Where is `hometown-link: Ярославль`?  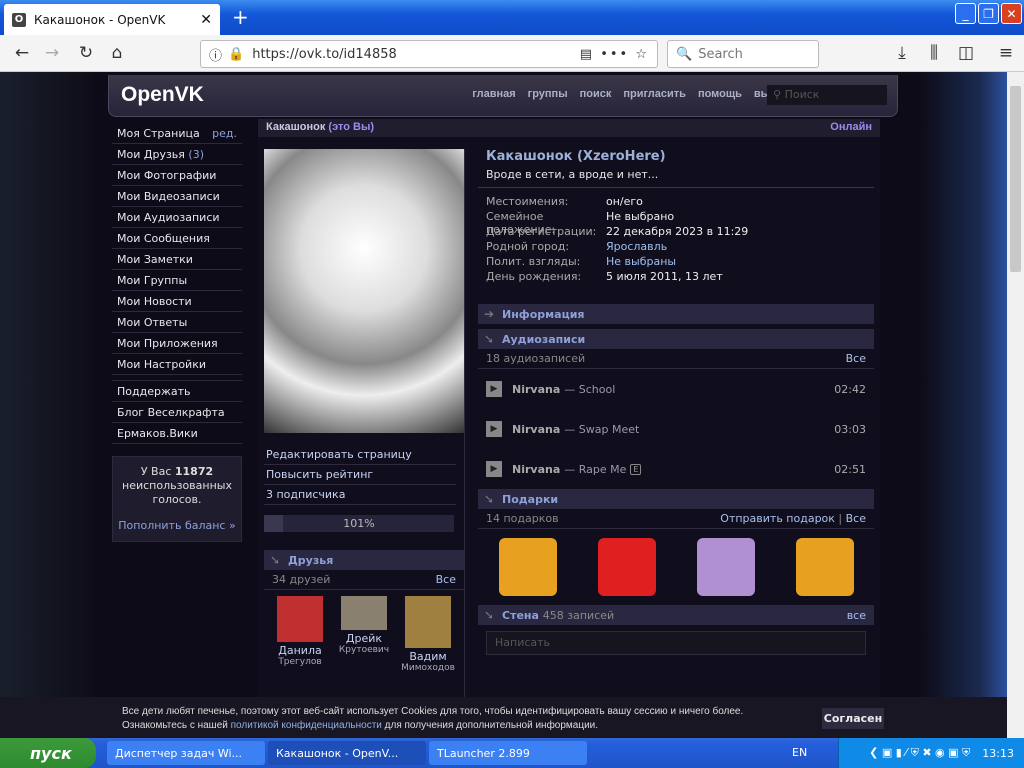 hometown-link: Ярославль is located at coordinates (636, 246).